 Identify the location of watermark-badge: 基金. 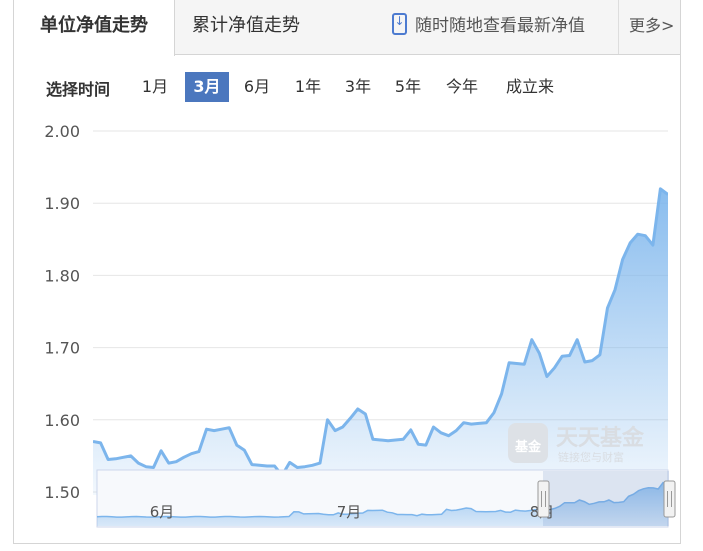
(528, 447).